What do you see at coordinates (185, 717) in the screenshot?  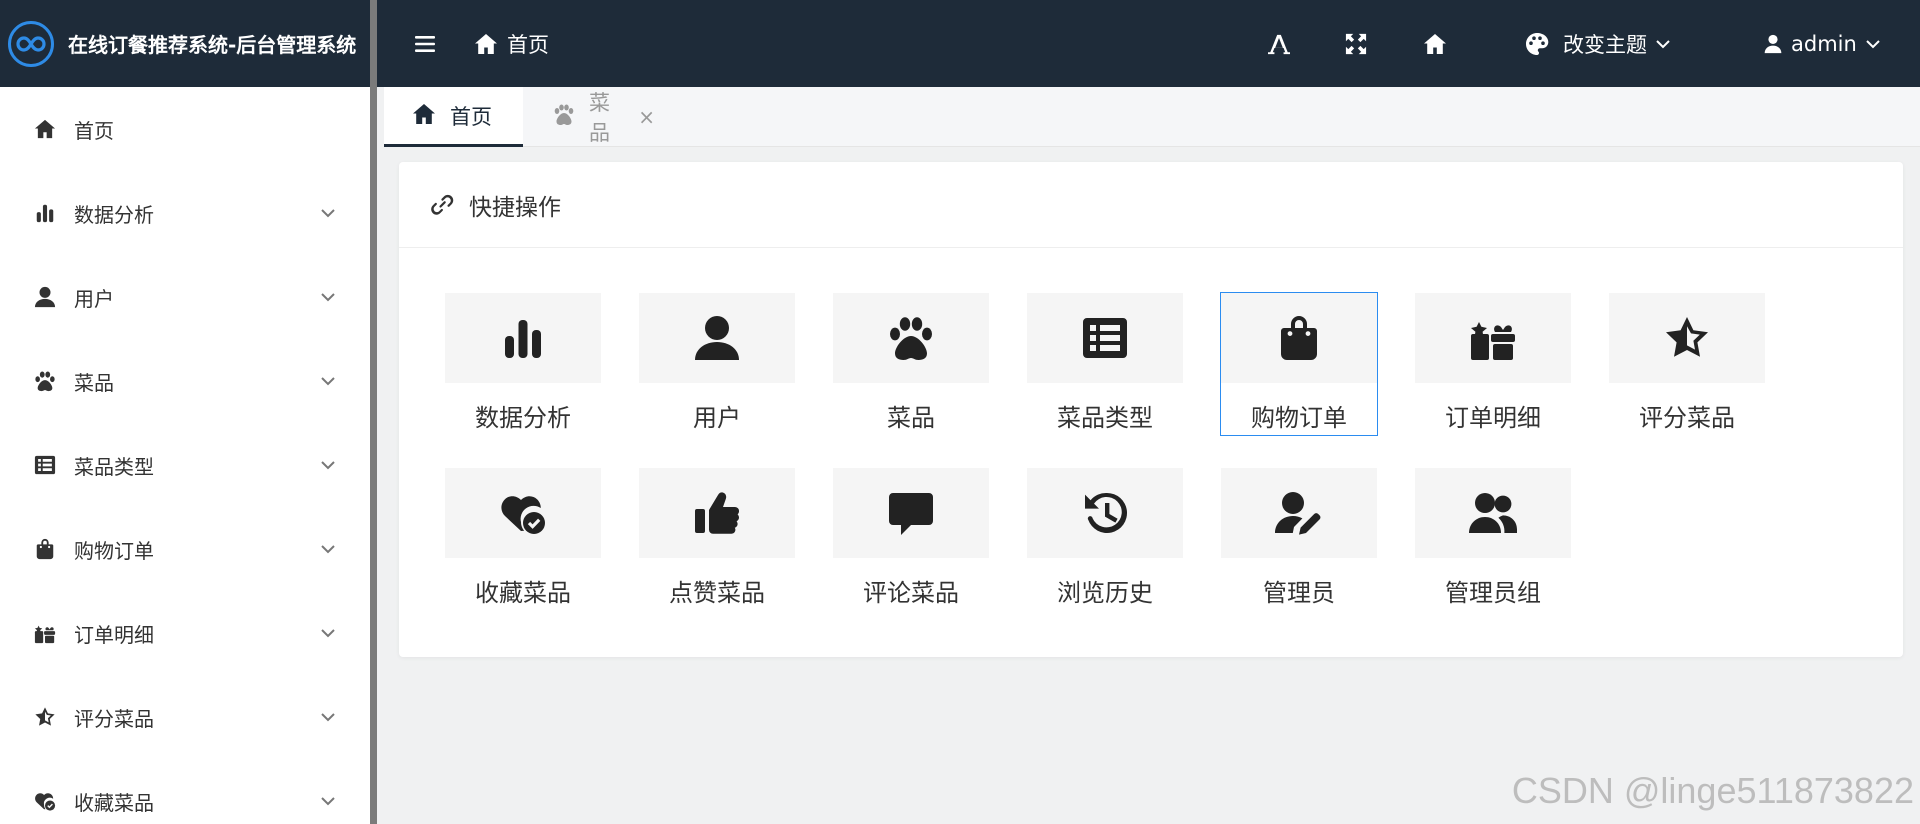 I see `sidebar-item-star: 评分菜品` at bounding box center [185, 717].